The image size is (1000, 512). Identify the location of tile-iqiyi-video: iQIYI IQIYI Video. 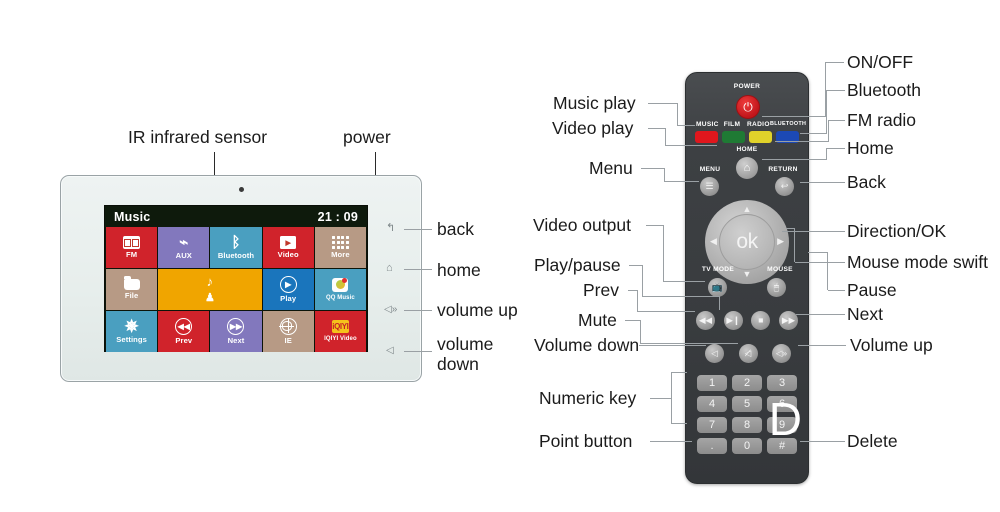
(340, 331).